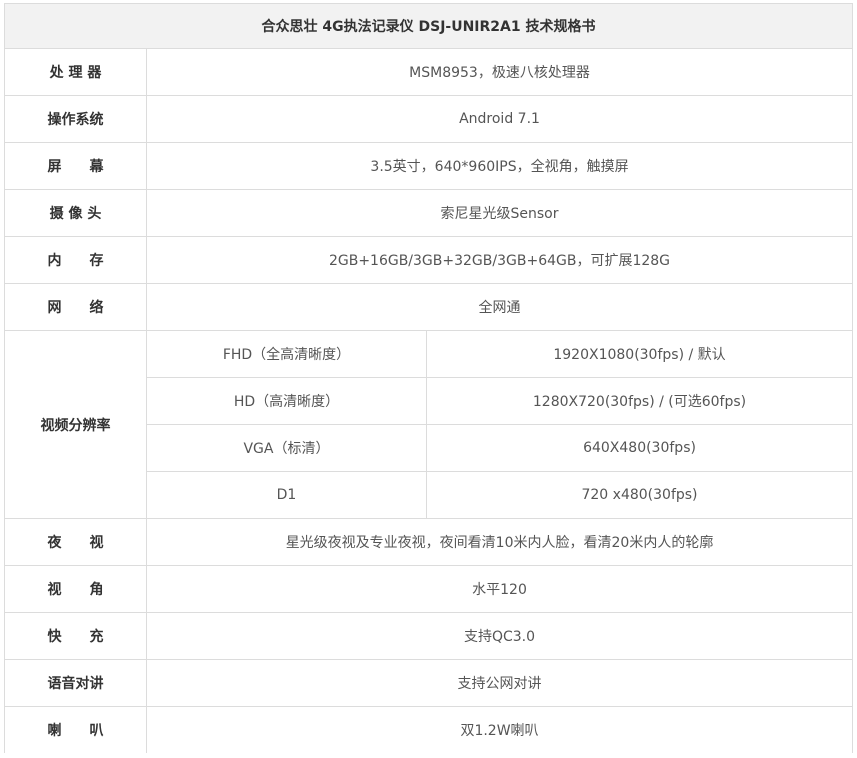 Image resolution: width=857 pixels, height=758 pixels. Describe the element at coordinates (75, 589) in the screenshot. I see `spec-label-view-angle: 视 角` at that location.